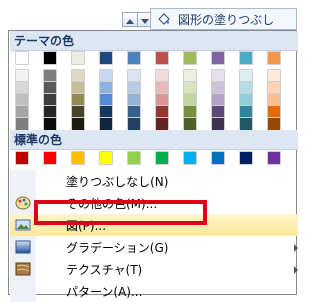 The image size is (320, 302). Describe the element at coordinates (148, 15) in the screenshot. I see `ribbon-toolbar: 図形の塗りつぶし` at that location.